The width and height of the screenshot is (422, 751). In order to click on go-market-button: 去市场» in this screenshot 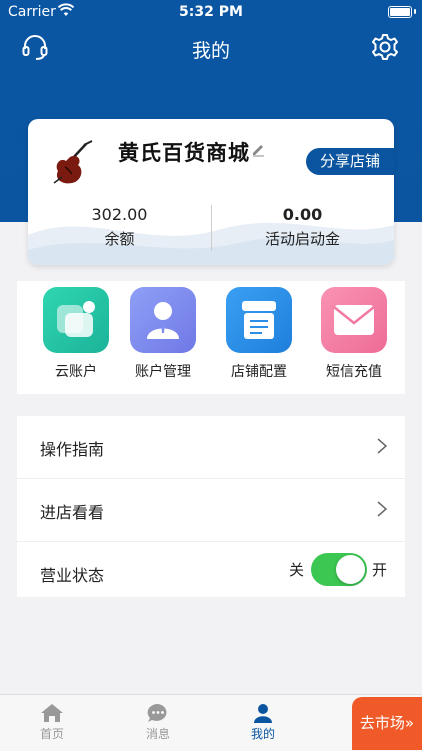, I will do `click(387, 723)`.